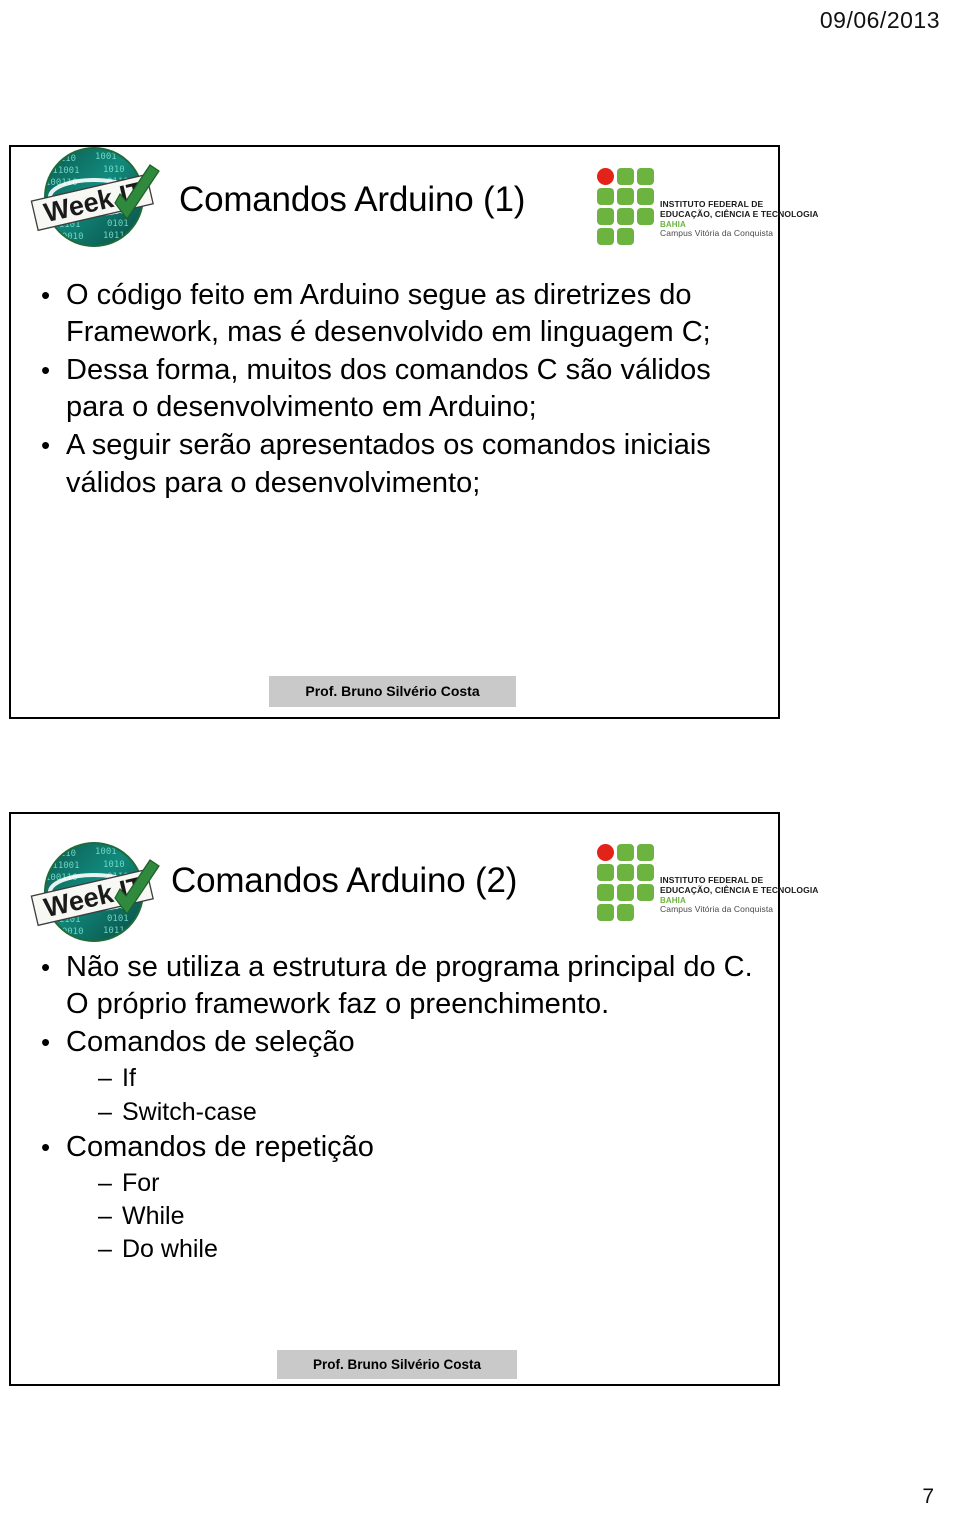 This screenshot has height=1527, width=960. Describe the element at coordinates (928, 1496) in the screenshot. I see `page-number: 7` at that location.